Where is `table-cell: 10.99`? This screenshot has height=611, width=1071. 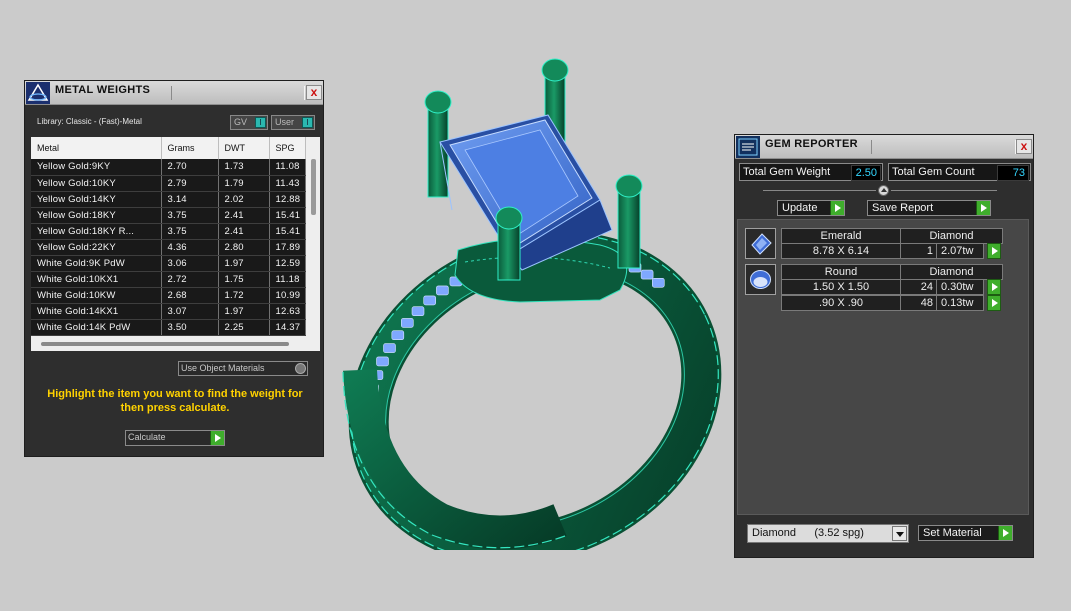 table-cell: 10.99 is located at coordinates (287, 295).